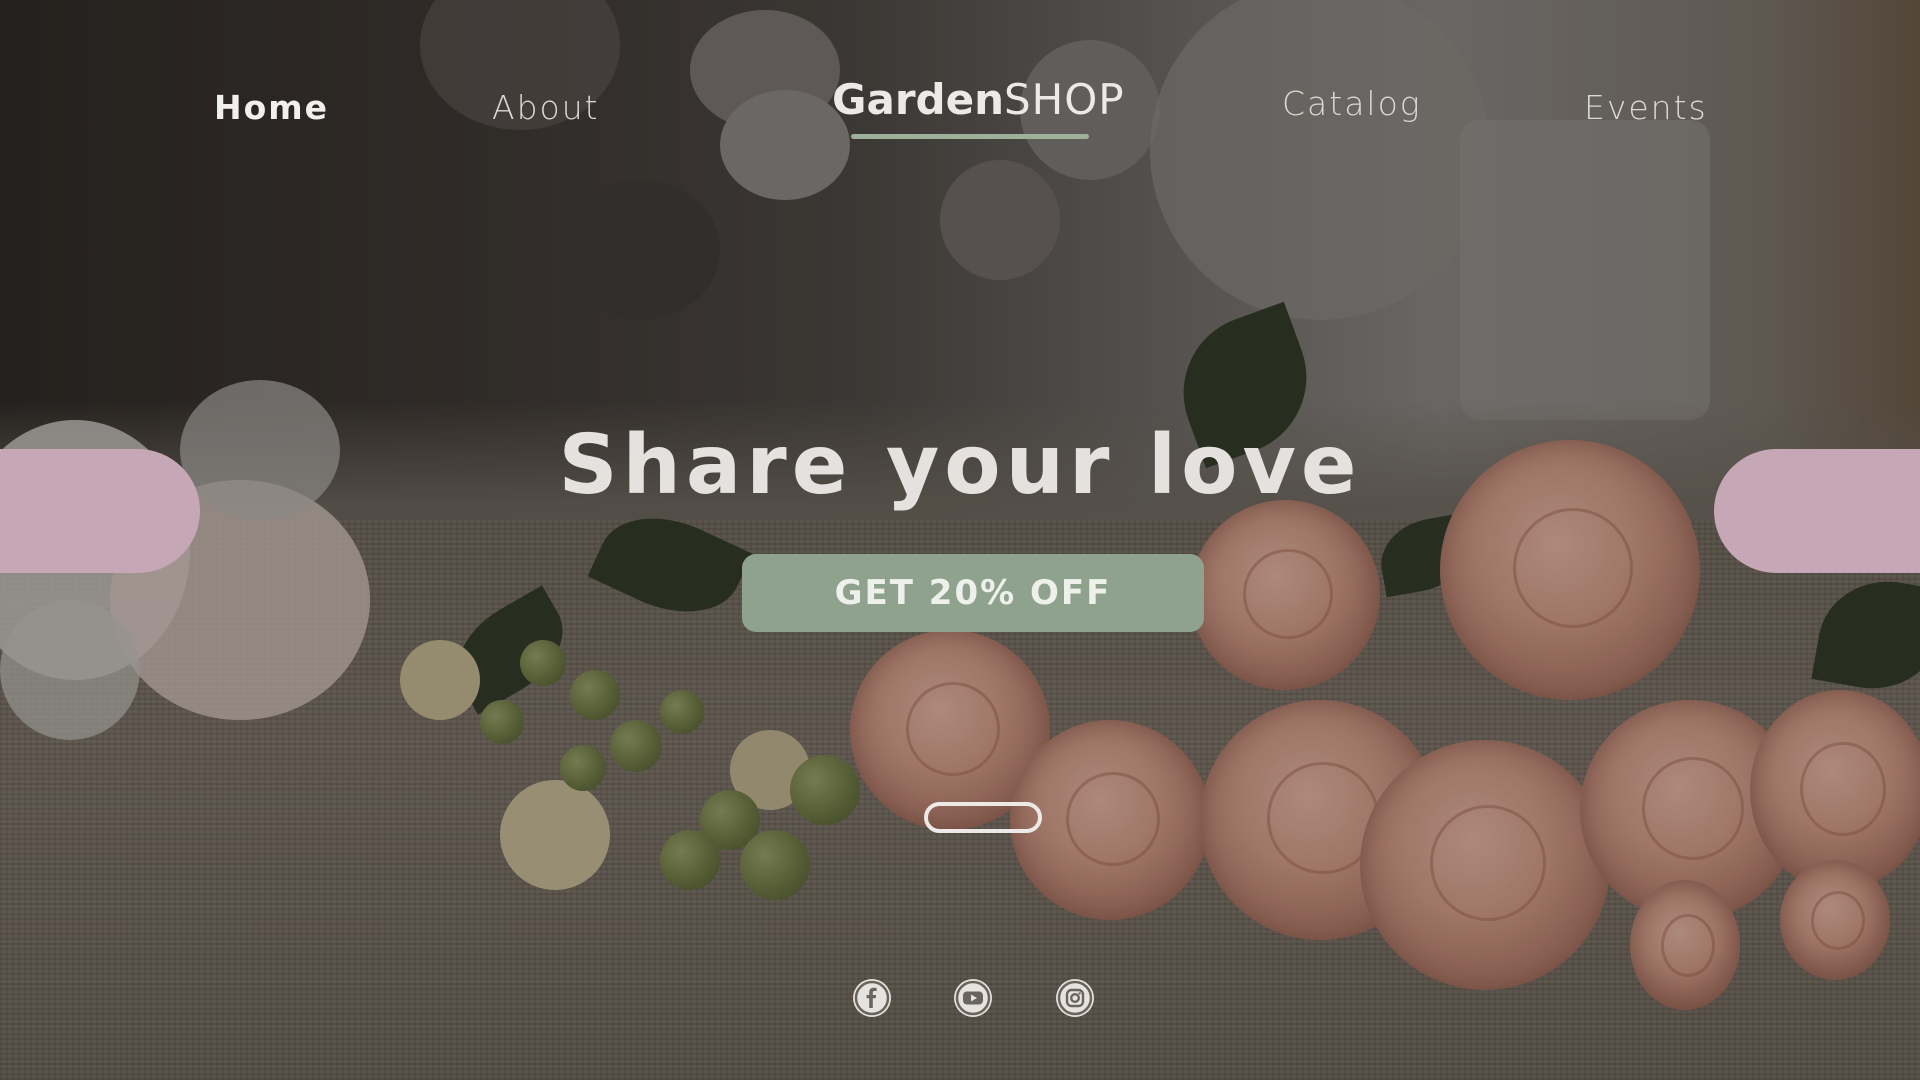  Describe the element at coordinates (1646, 108) in the screenshot. I see `nav-link-events: Events` at that location.